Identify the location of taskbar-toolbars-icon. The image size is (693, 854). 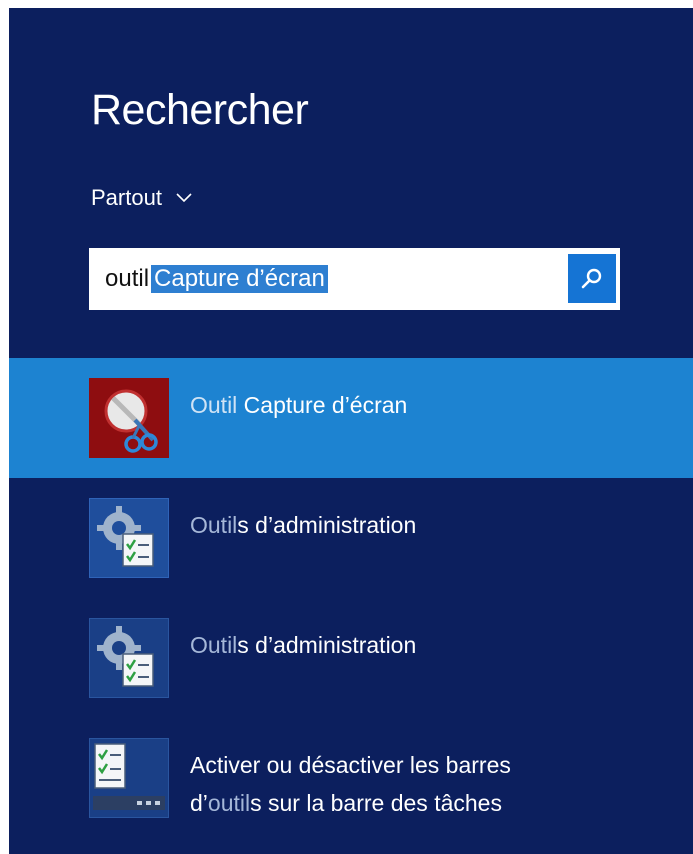
(129, 778).